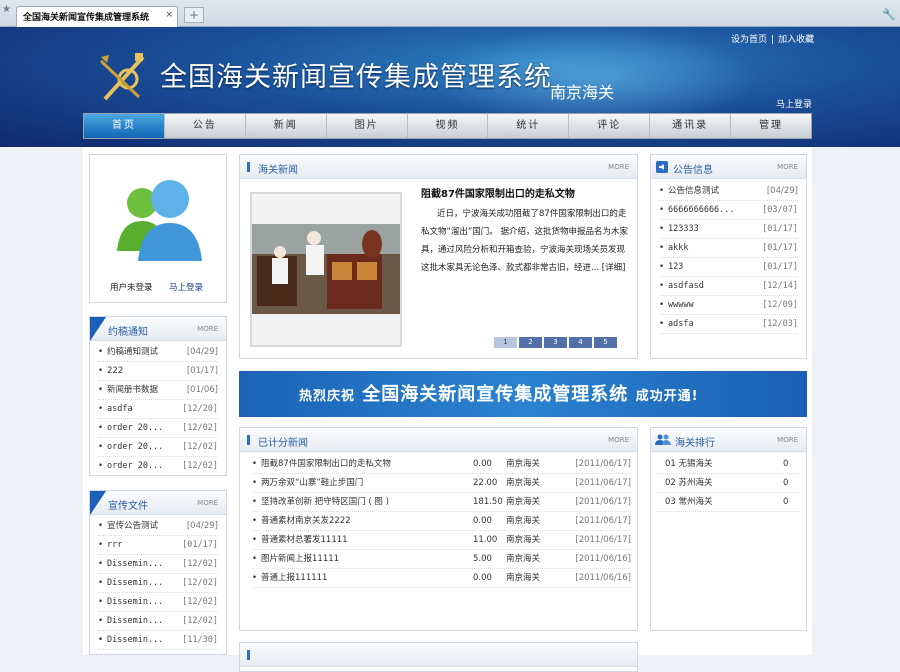 The image size is (900, 672). What do you see at coordinates (728, 305) in the screenshot?
I see `list-item: wwwww[12/09]` at bounding box center [728, 305].